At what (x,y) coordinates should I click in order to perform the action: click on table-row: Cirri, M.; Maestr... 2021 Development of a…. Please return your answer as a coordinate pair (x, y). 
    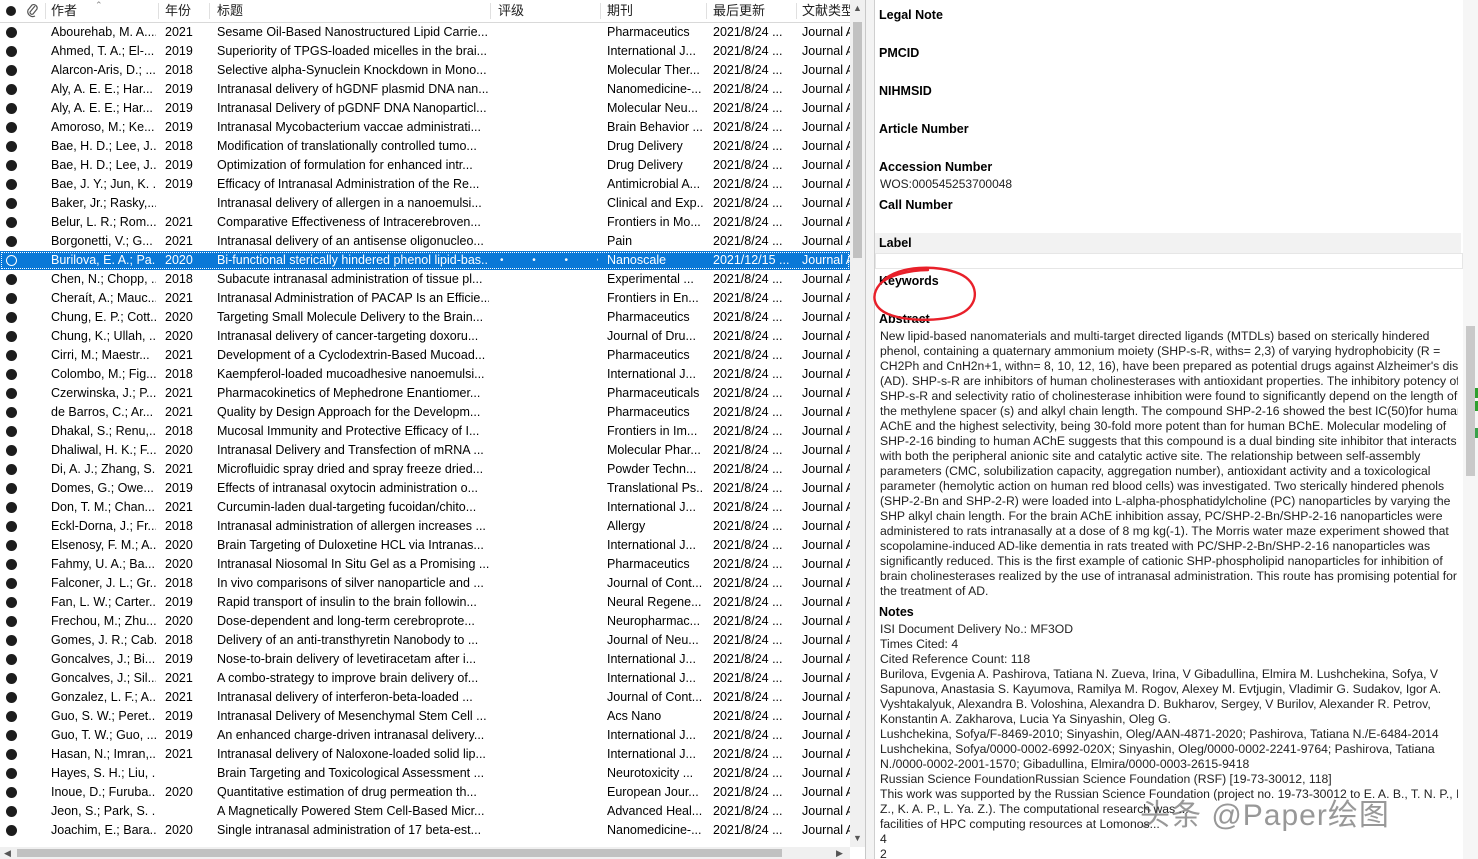
    Looking at the image, I should click on (425, 355).